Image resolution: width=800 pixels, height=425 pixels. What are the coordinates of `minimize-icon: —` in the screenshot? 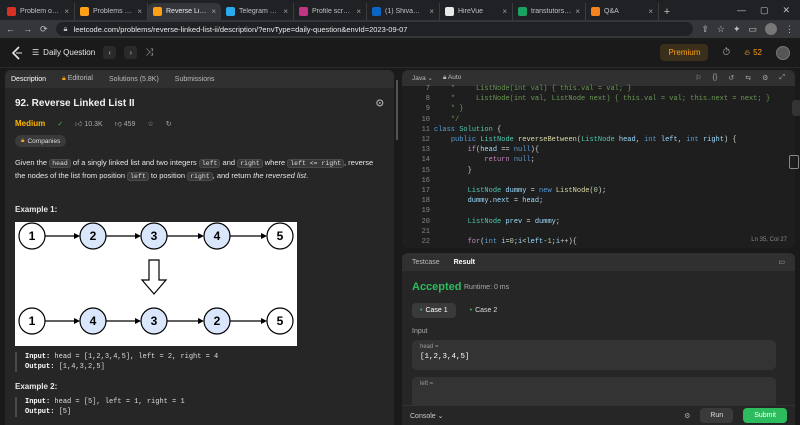 It's located at (741, 10).